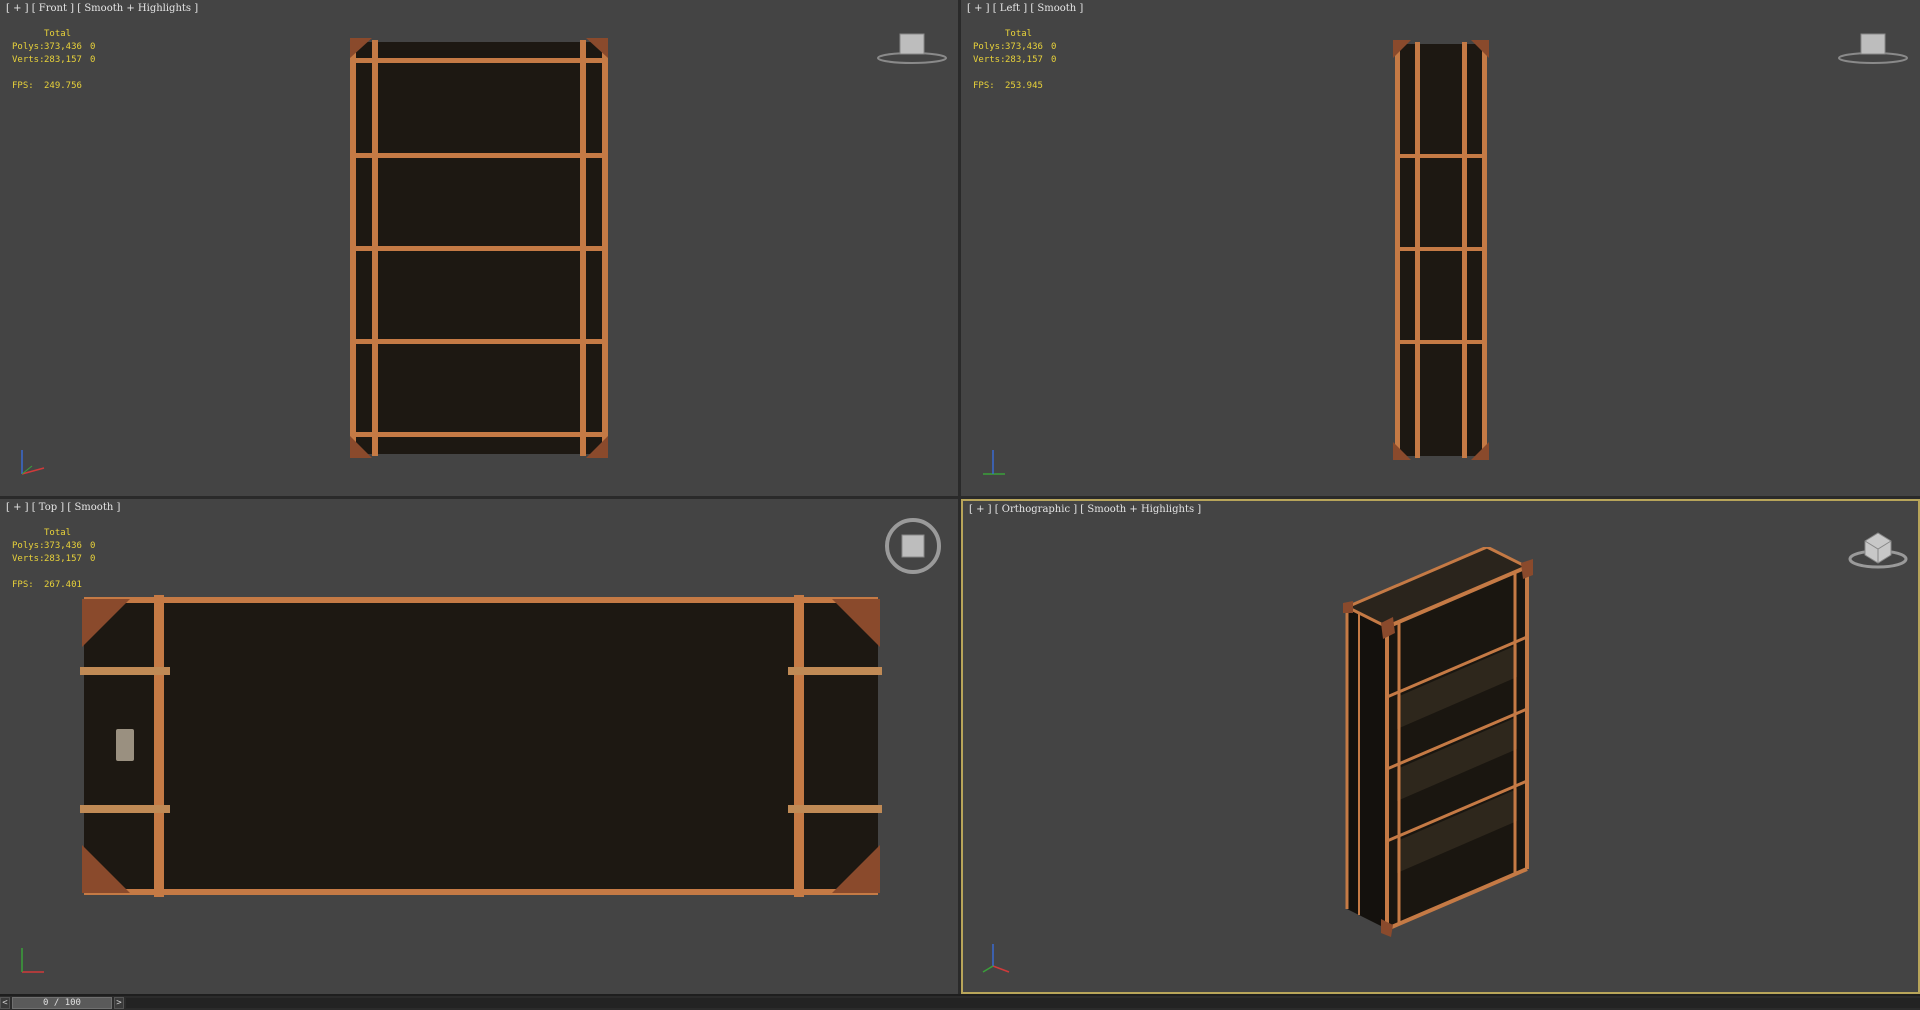  What do you see at coordinates (62, 1003) in the screenshot?
I see `time-slider-thumb: 0 / 100` at bounding box center [62, 1003].